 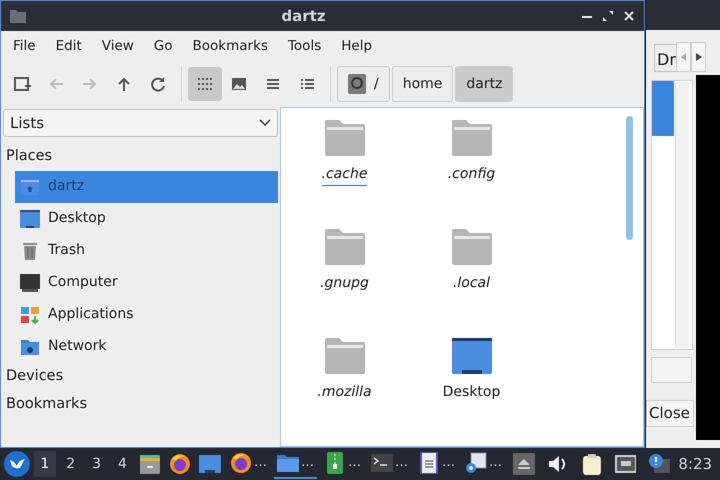 What do you see at coordinates (97, 464) in the screenshot?
I see `workspace-button: 3` at bounding box center [97, 464].